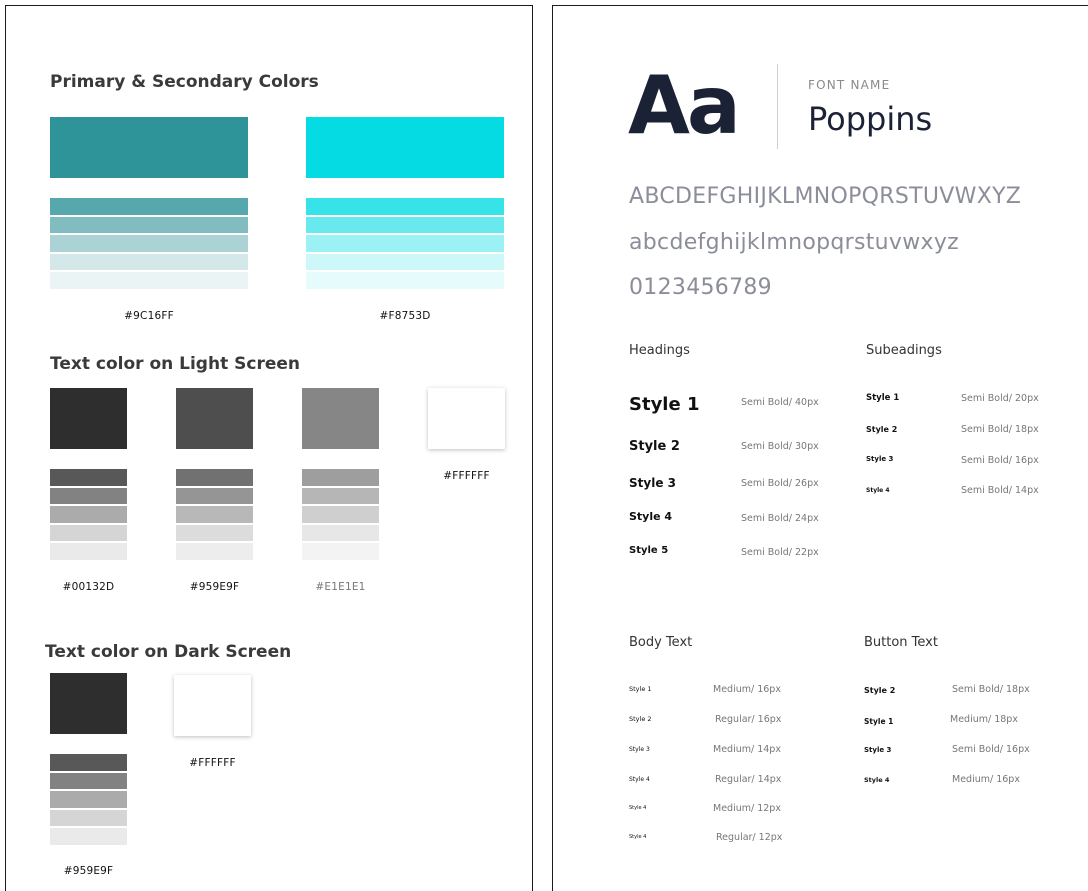  What do you see at coordinates (661, 642) in the screenshot?
I see `body-text-title: Body Text` at bounding box center [661, 642].